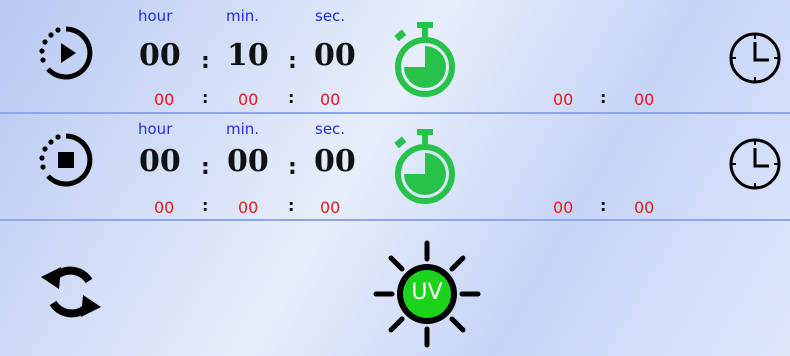  I want to click on set-minutes-value: 00, so click(248, 162).